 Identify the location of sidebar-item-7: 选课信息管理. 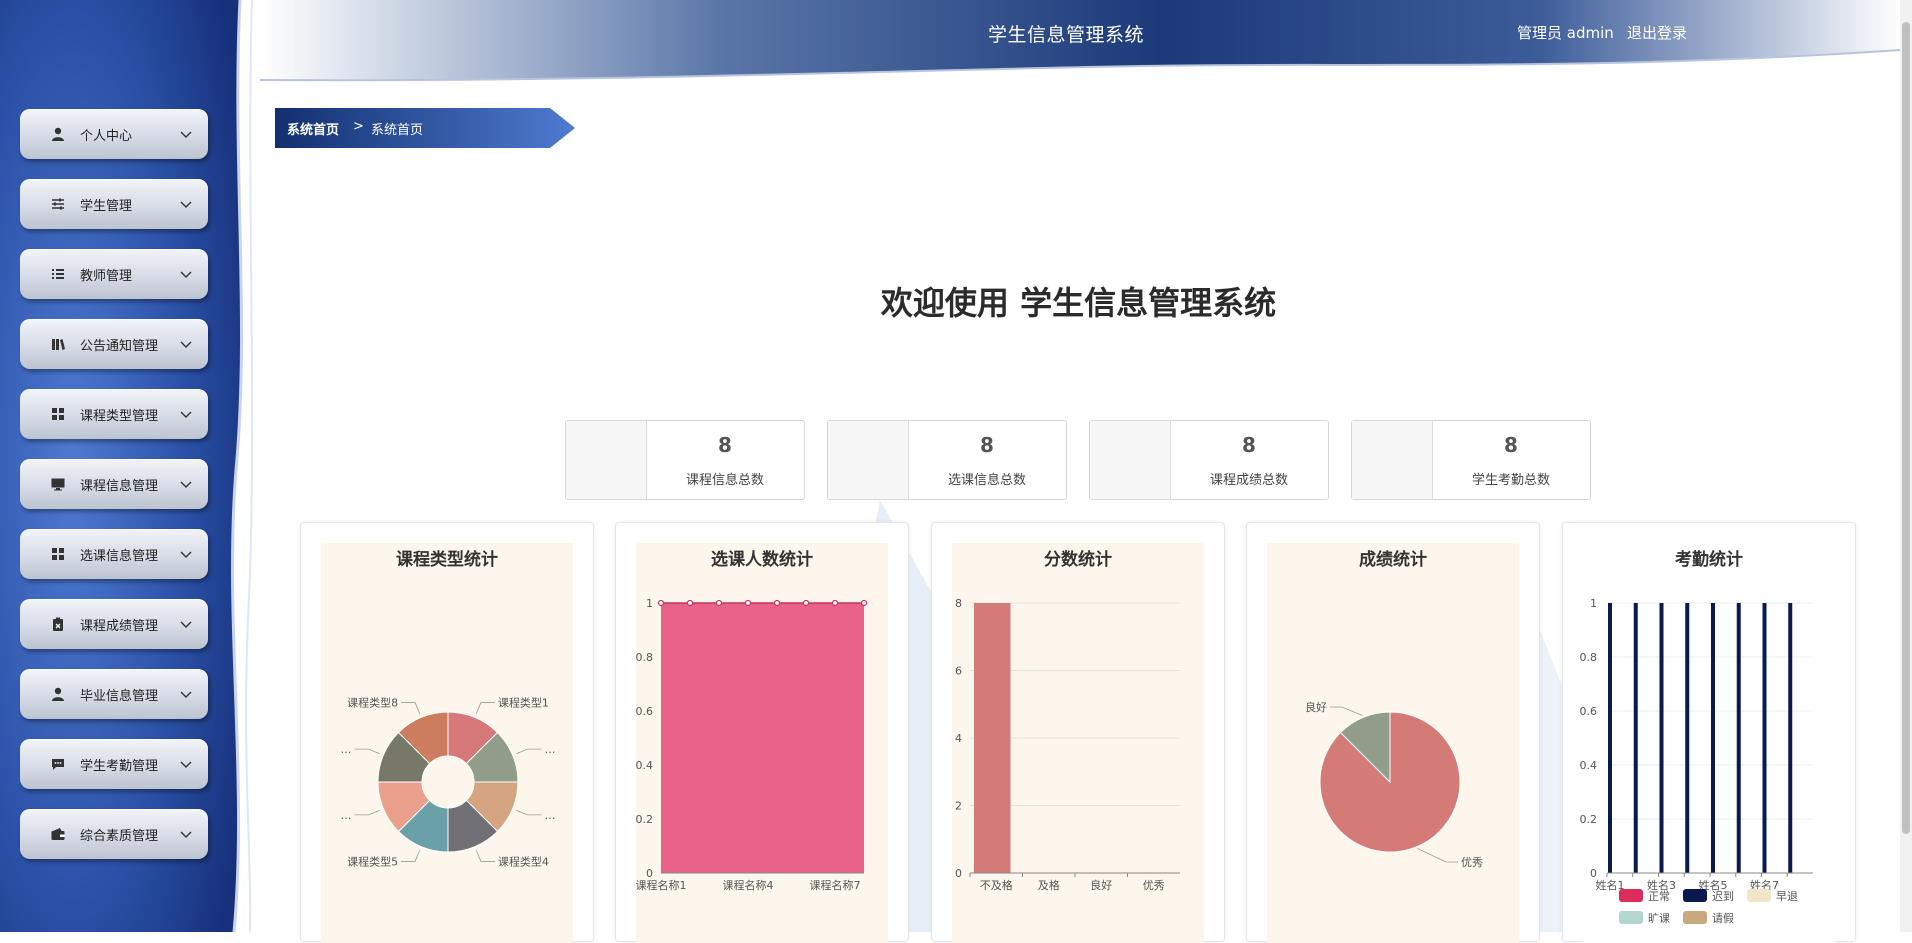
(114, 554).